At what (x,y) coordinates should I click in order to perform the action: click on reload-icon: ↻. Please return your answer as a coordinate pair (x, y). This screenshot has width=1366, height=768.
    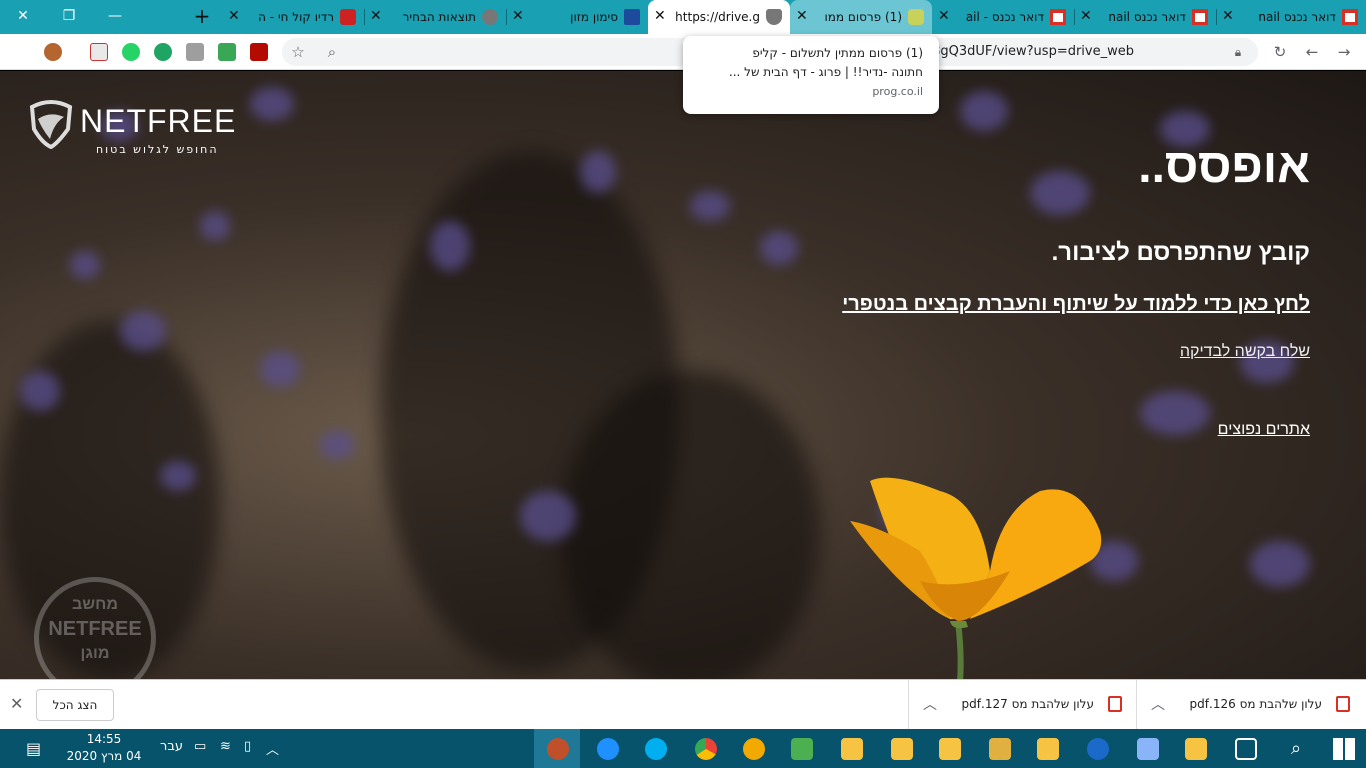
    Looking at the image, I should click on (1280, 52).